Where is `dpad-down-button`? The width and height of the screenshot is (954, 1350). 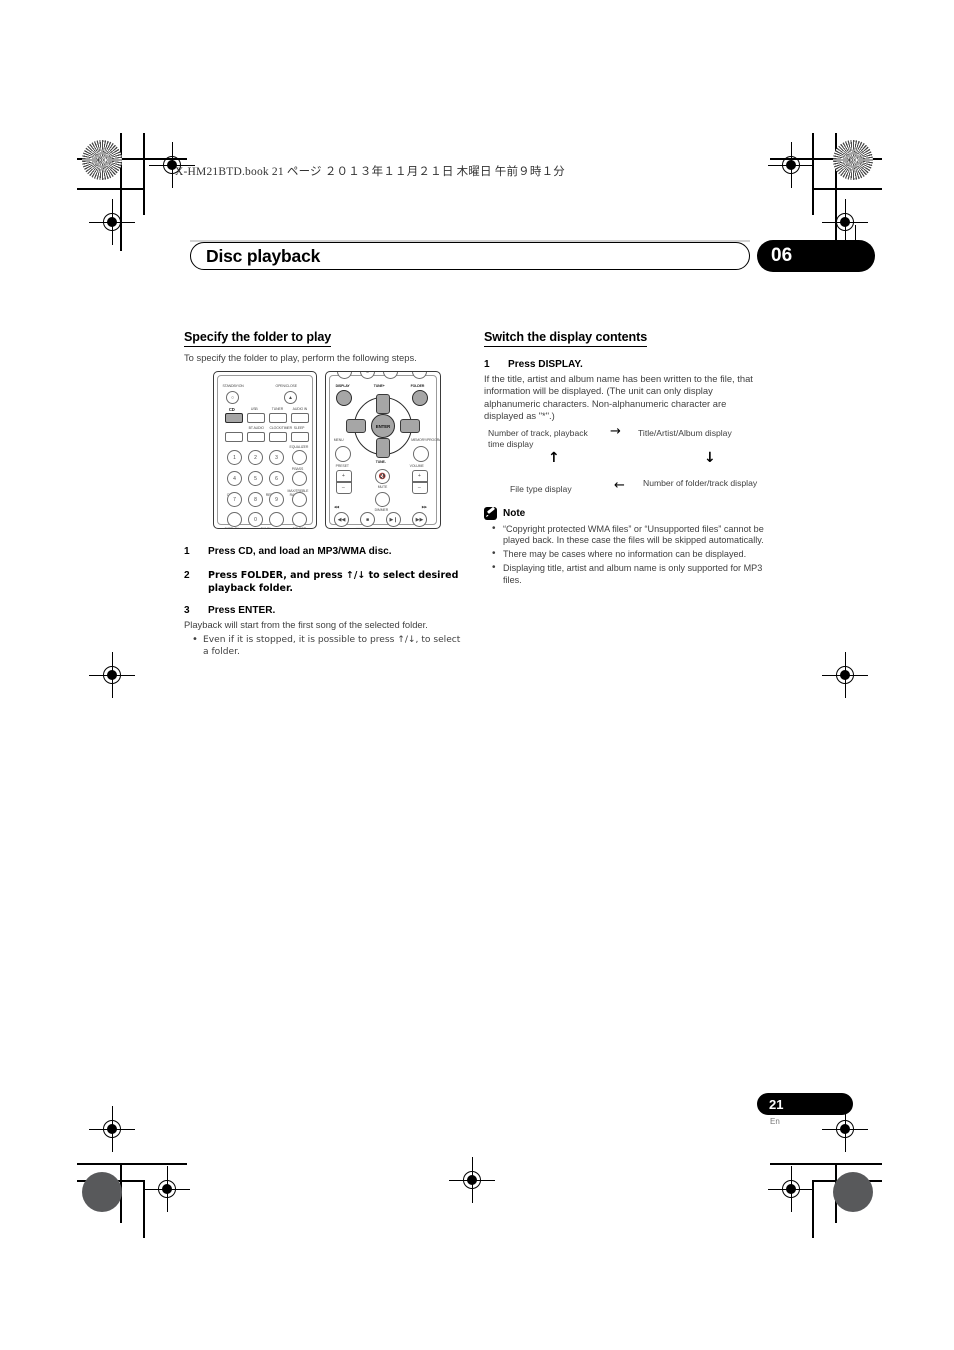 dpad-down-button is located at coordinates (383, 448).